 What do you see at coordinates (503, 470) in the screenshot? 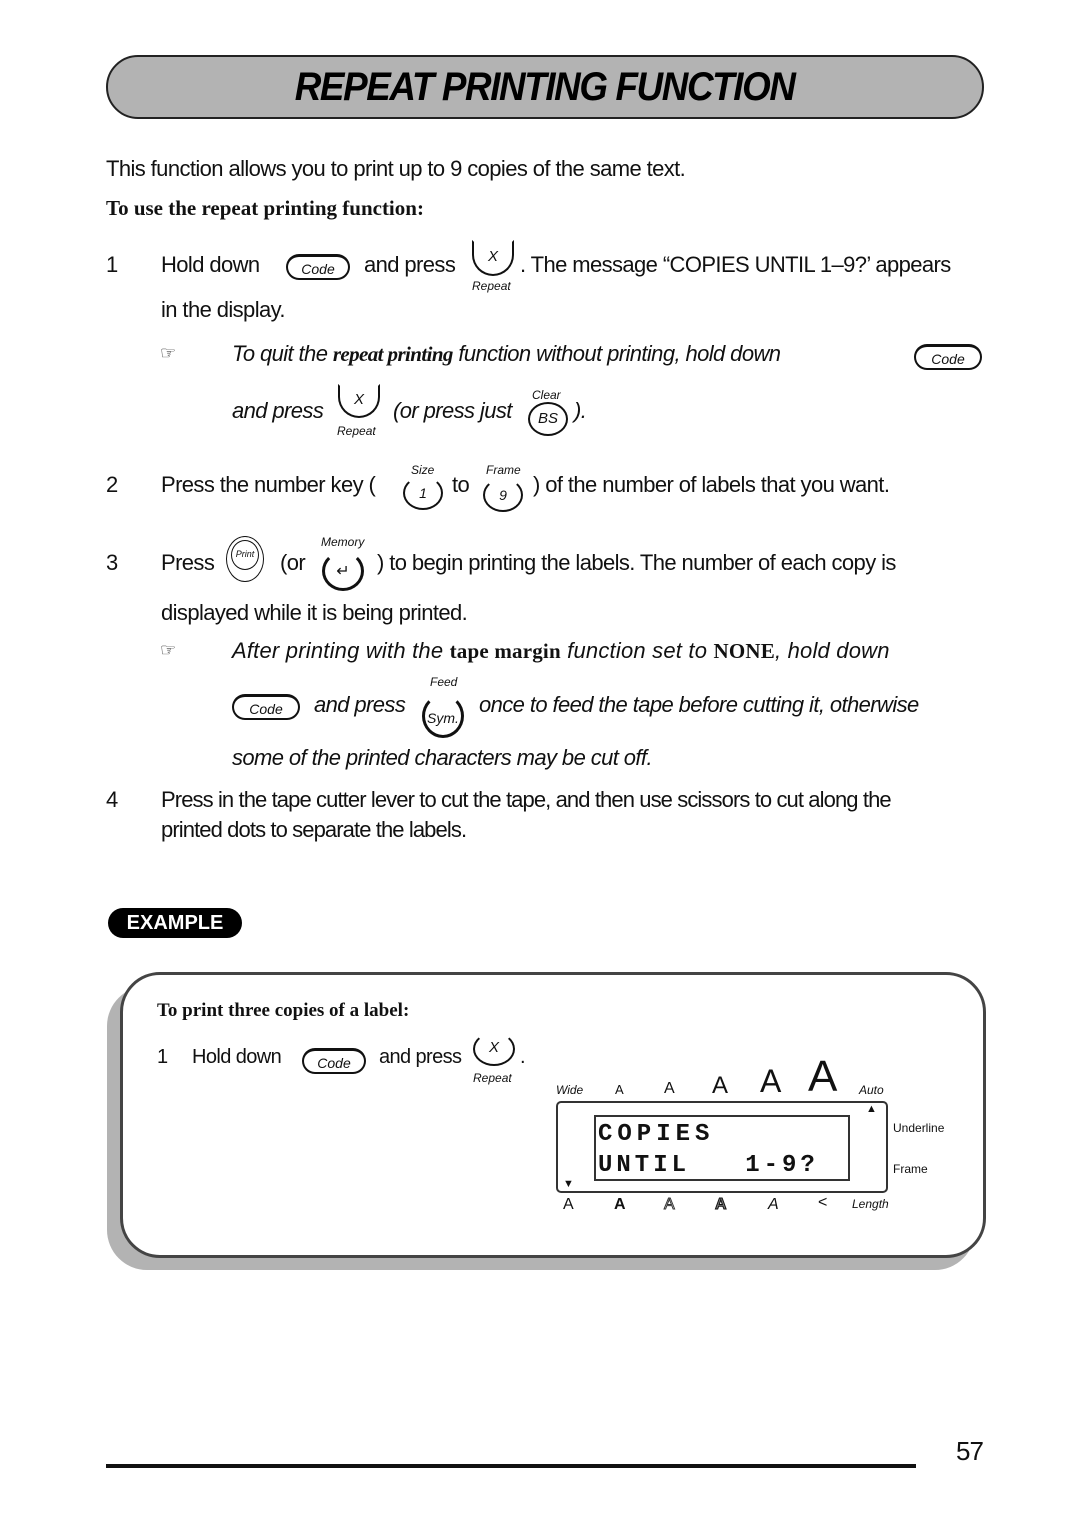
I see `frame-key-caption: Frame` at bounding box center [503, 470].